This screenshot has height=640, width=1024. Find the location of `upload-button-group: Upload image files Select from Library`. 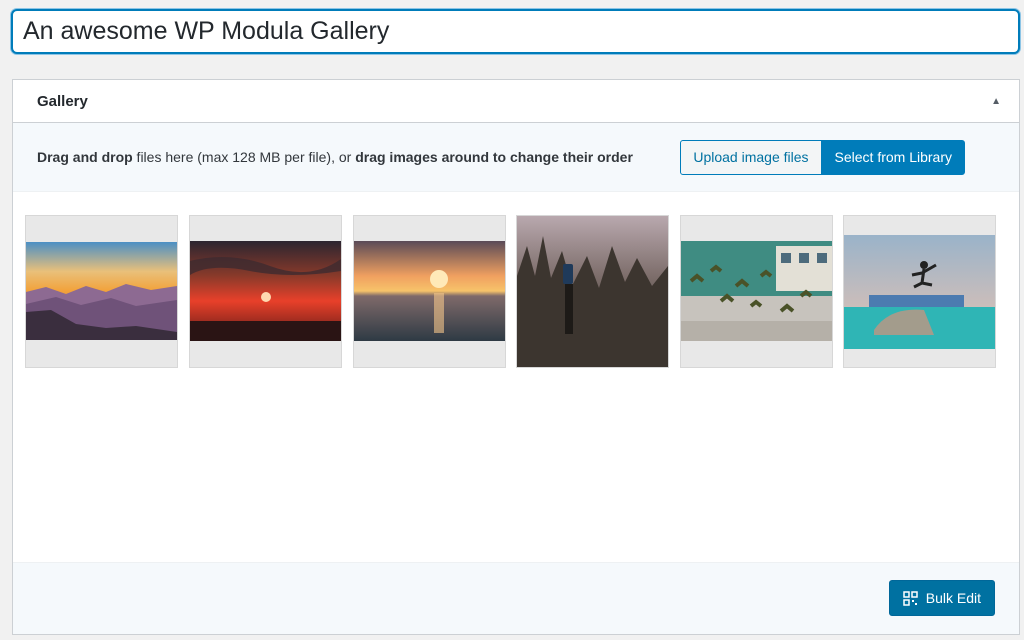

upload-button-group: Upload image files Select from Library is located at coordinates (822, 157).